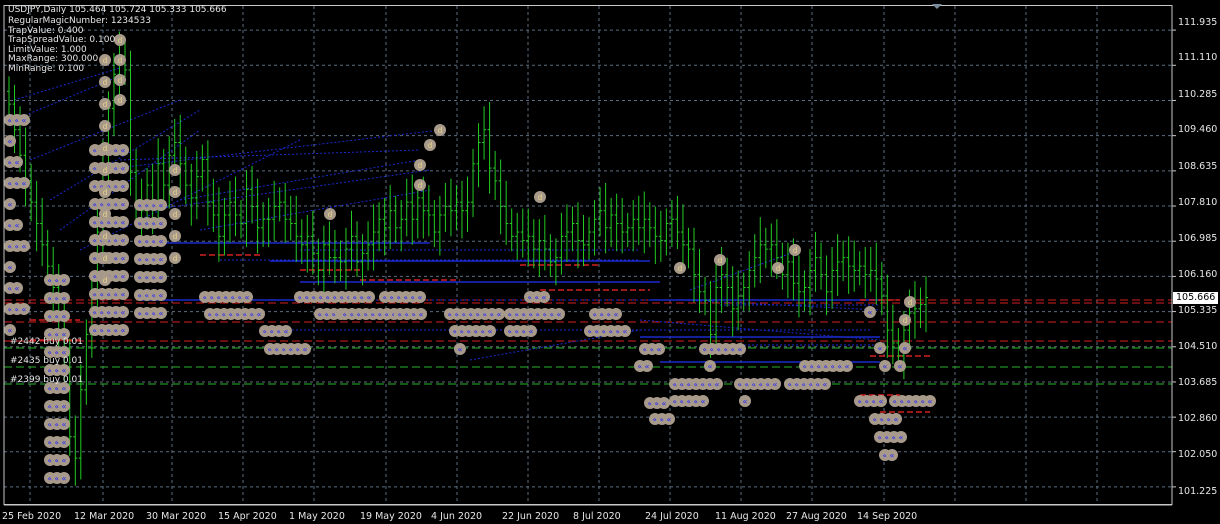 Image resolution: width=1220 pixels, height=524 pixels. I want to click on price-tick-label: 107.810, so click(1198, 202).